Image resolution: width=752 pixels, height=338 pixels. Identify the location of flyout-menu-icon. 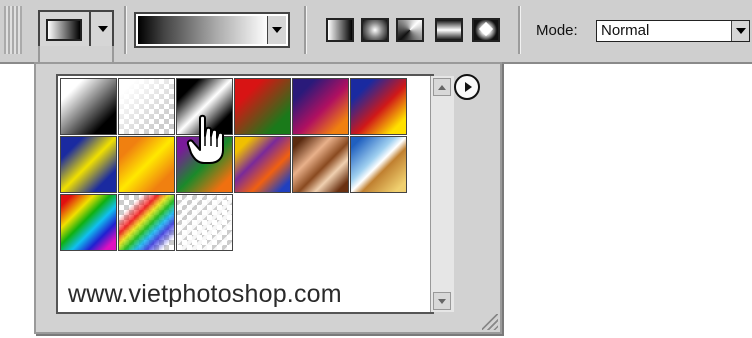
(467, 87).